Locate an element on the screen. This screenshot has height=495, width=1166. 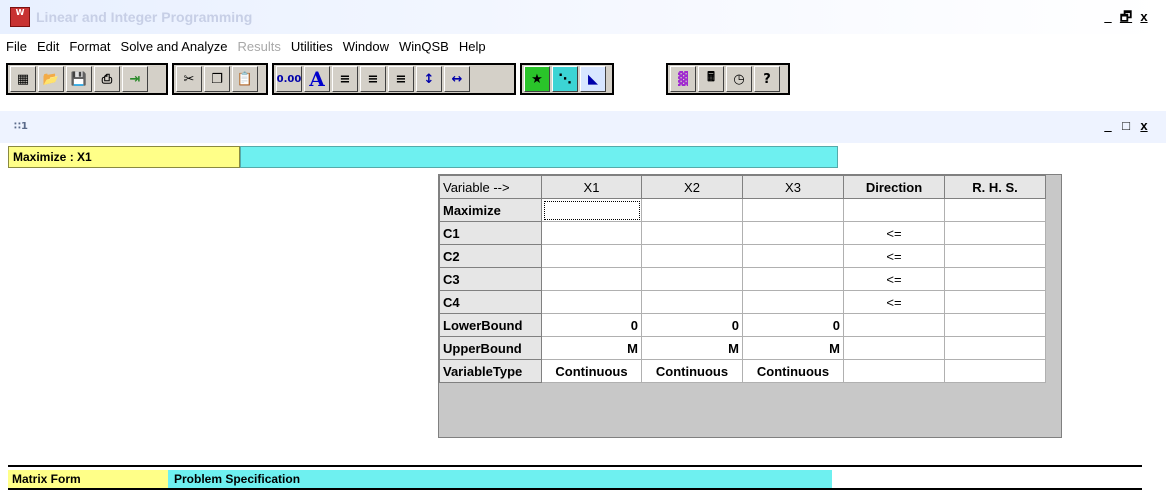
clock-icon: ◷ is located at coordinates (739, 79).